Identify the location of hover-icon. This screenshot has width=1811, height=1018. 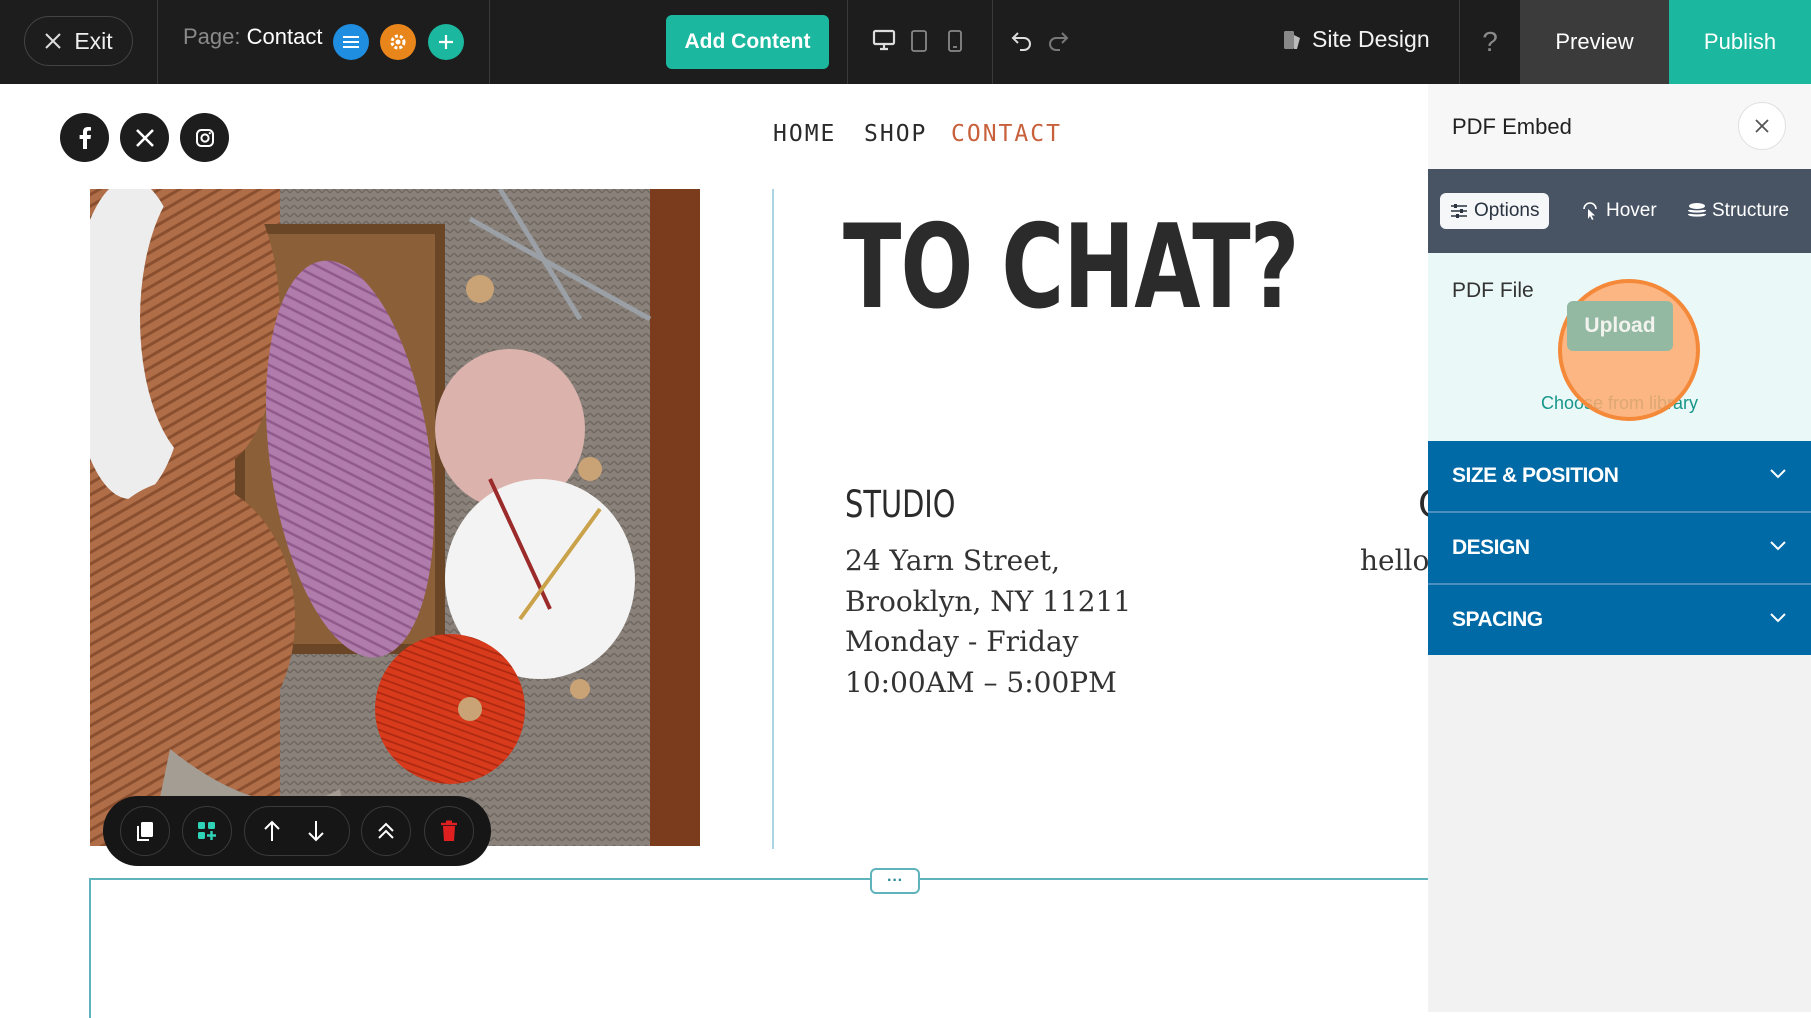
(1590, 211).